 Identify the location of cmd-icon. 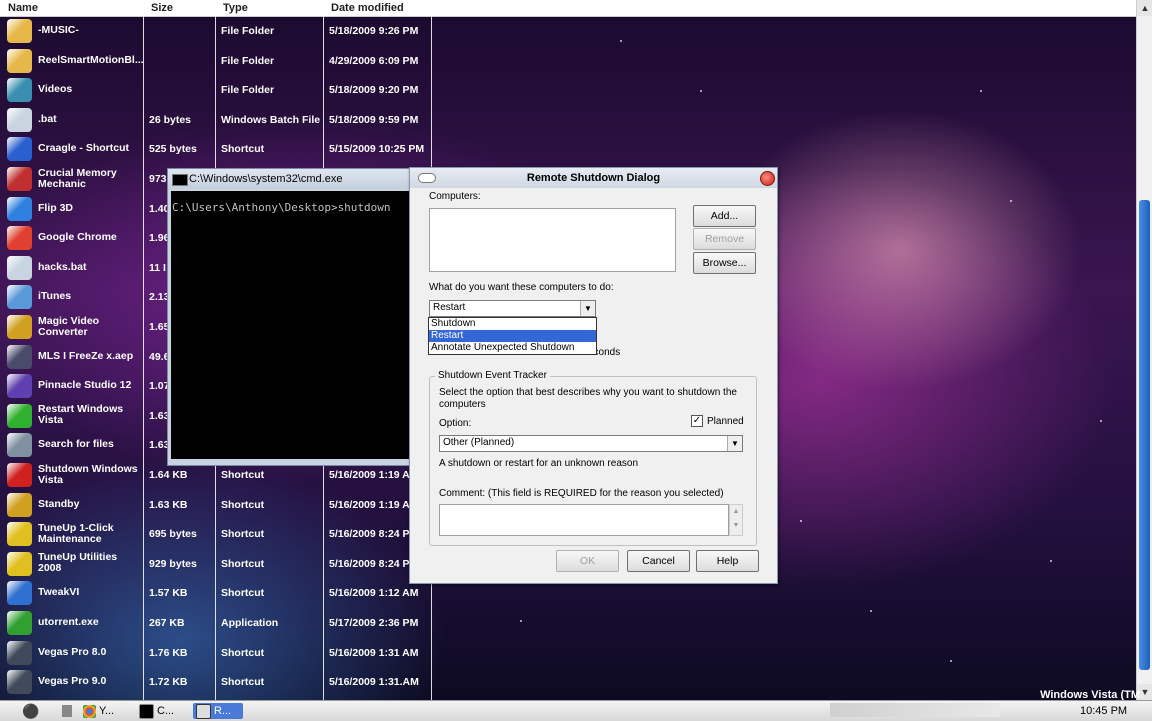
(146, 711).